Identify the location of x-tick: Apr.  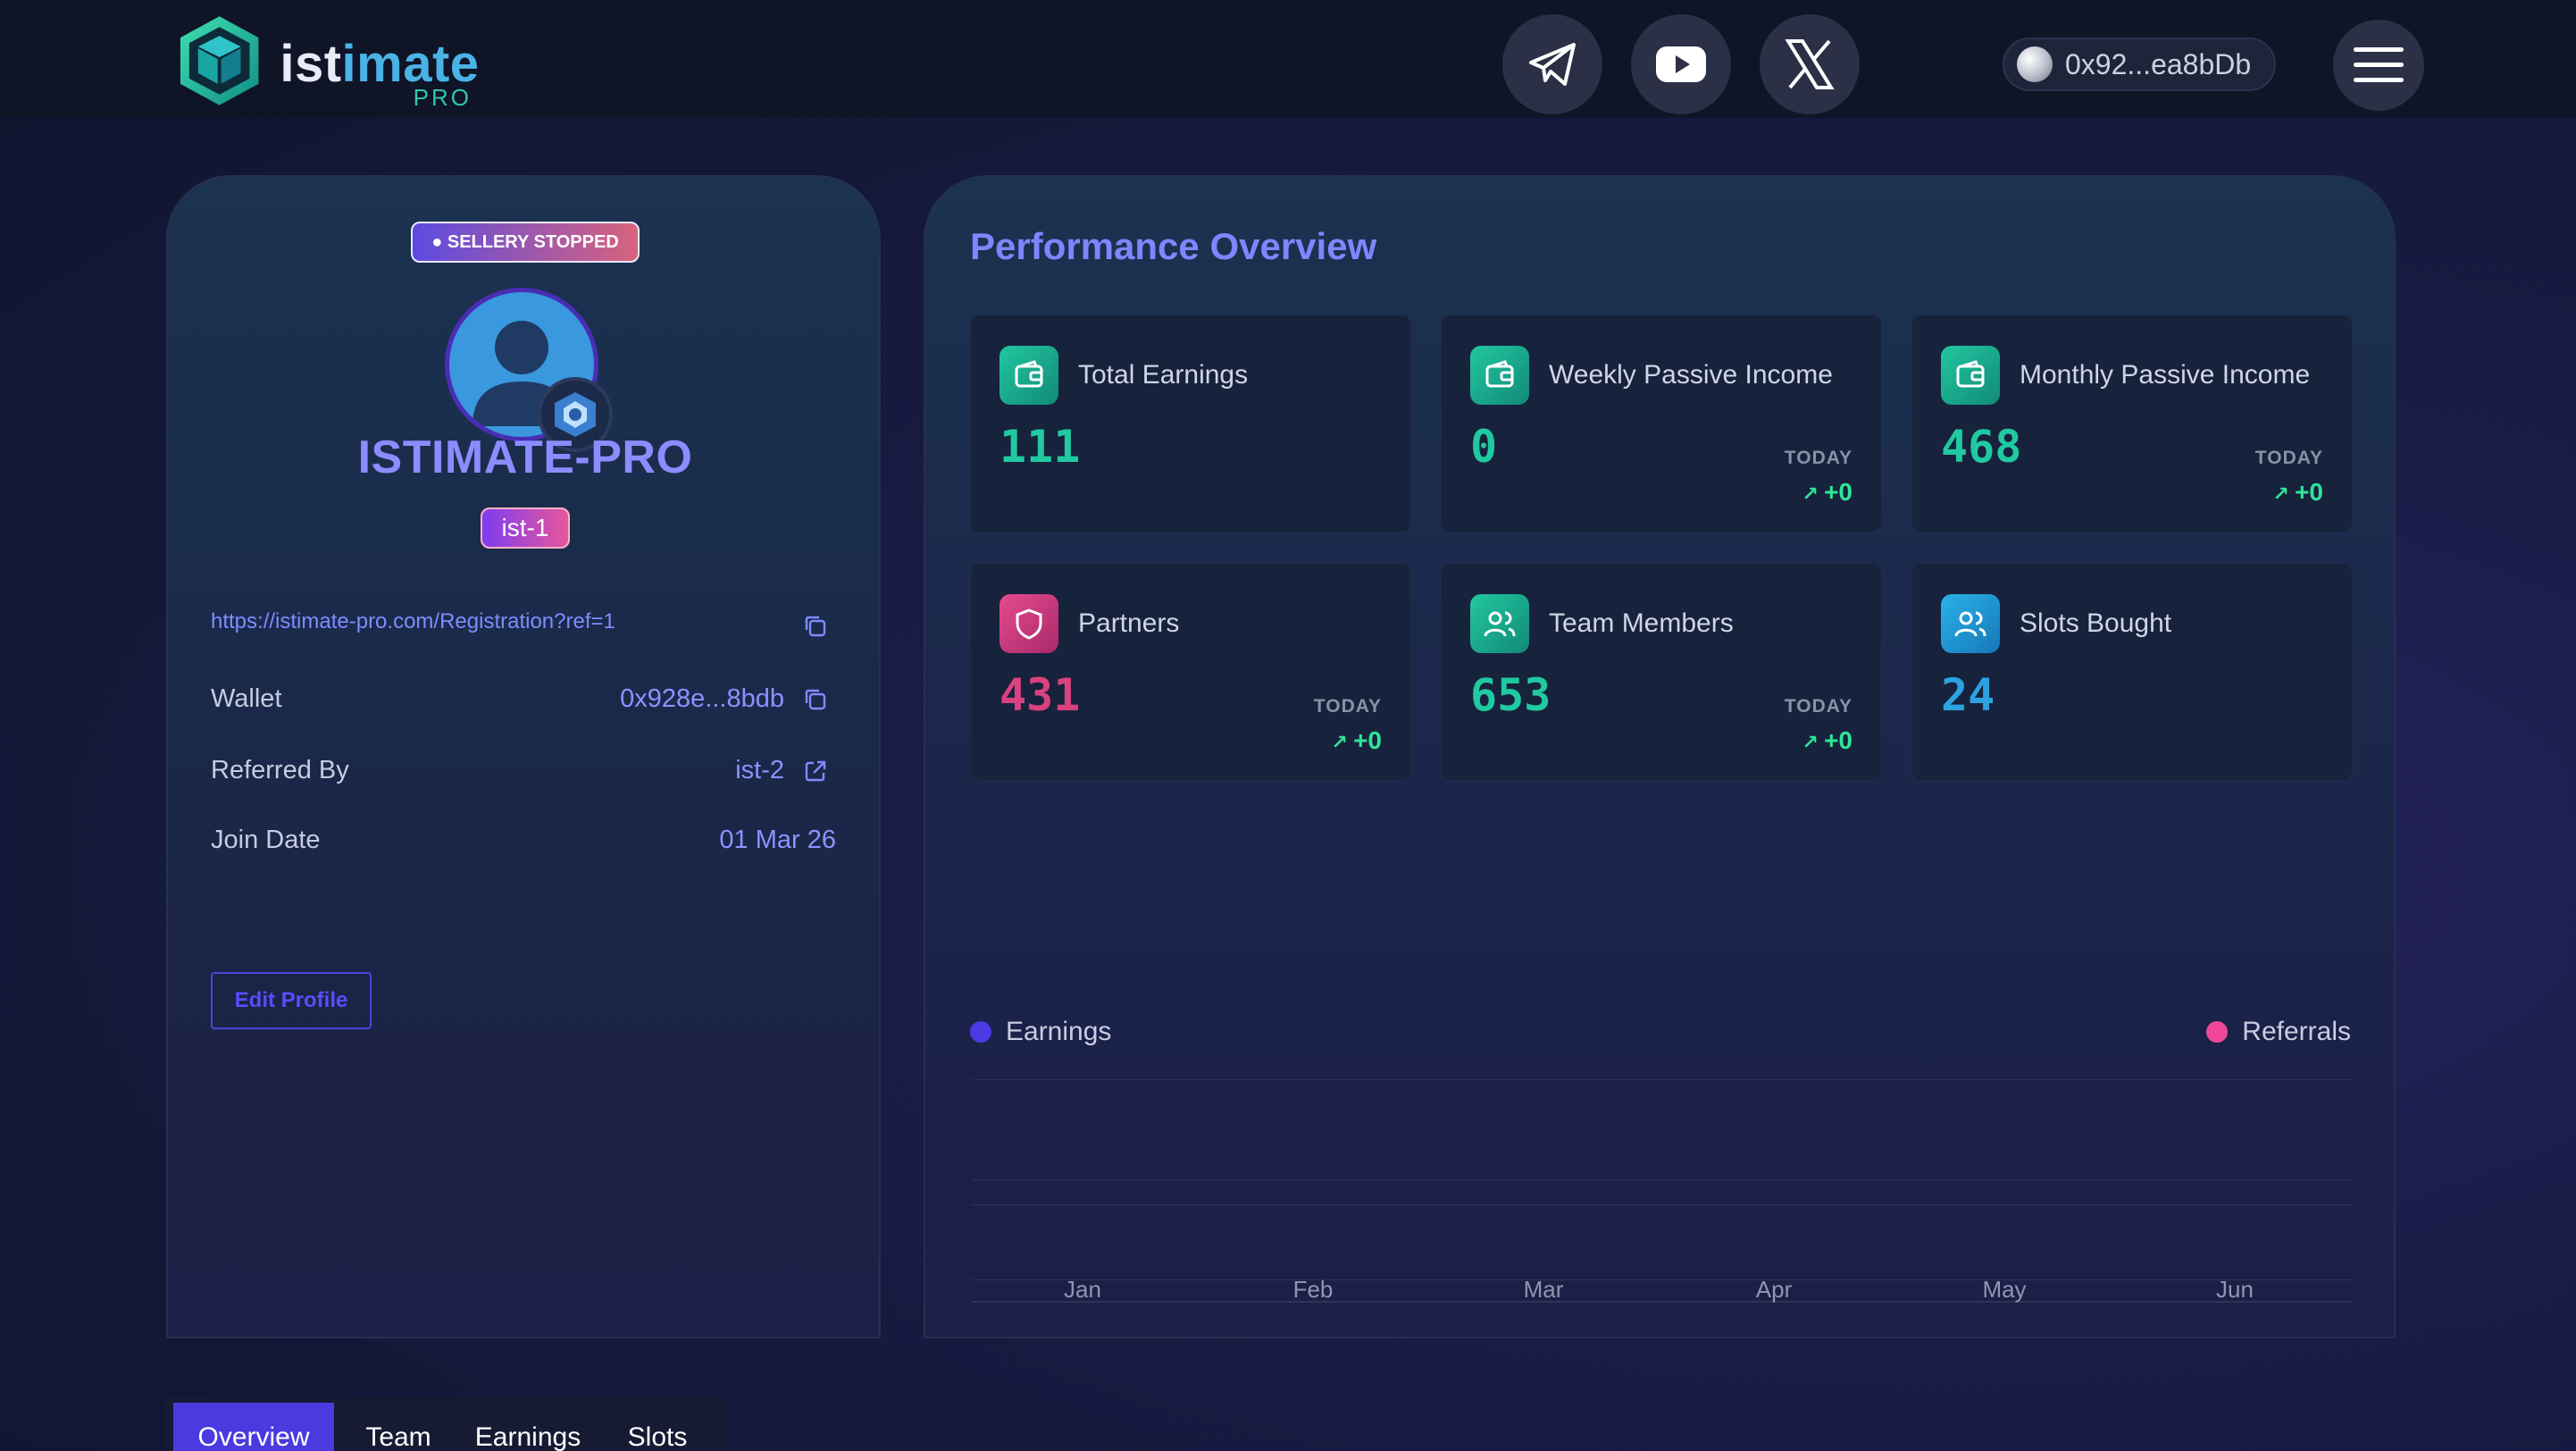
(1774, 1289).